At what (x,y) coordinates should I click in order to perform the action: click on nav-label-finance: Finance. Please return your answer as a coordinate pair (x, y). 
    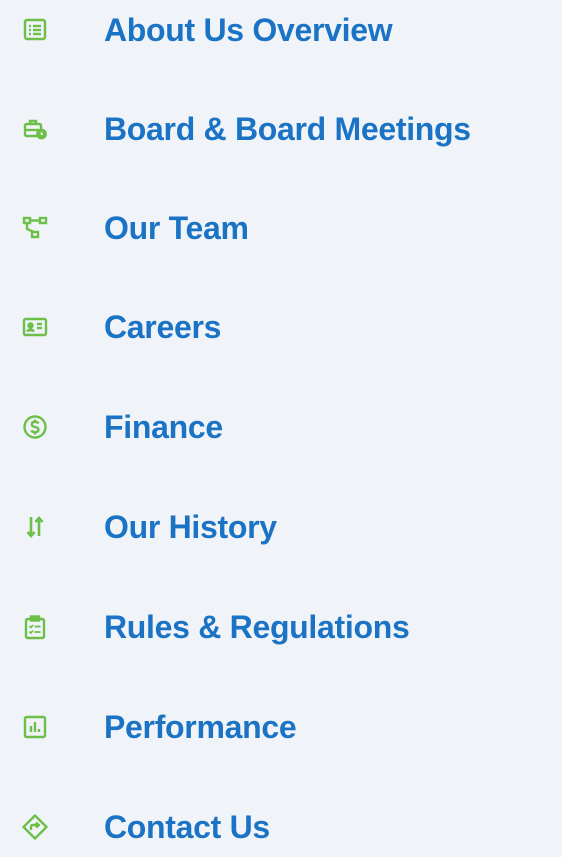
    Looking at the image, I should click on (163, 426).